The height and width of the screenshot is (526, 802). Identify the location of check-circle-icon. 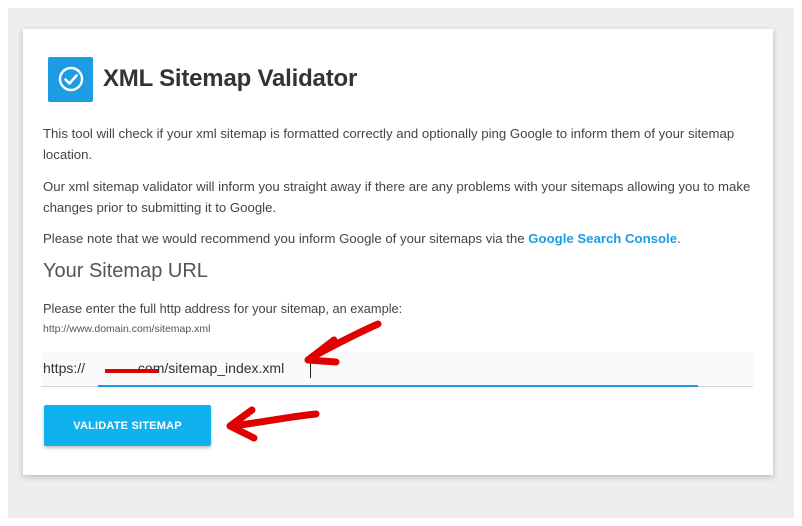
(70, 79).